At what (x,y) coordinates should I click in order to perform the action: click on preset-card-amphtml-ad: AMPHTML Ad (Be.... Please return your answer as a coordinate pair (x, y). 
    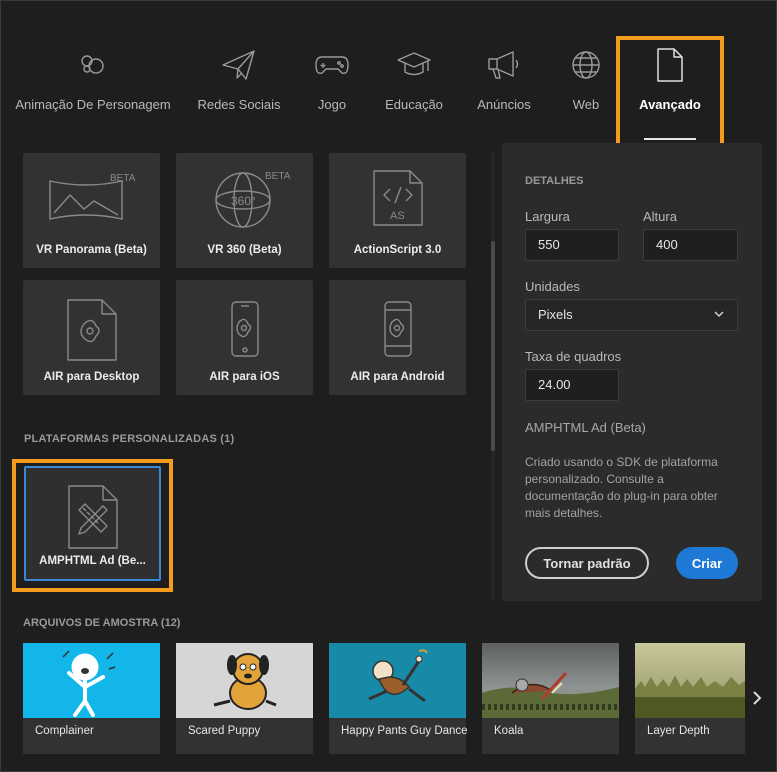
    Looking at the image, I should click on (92, 523).